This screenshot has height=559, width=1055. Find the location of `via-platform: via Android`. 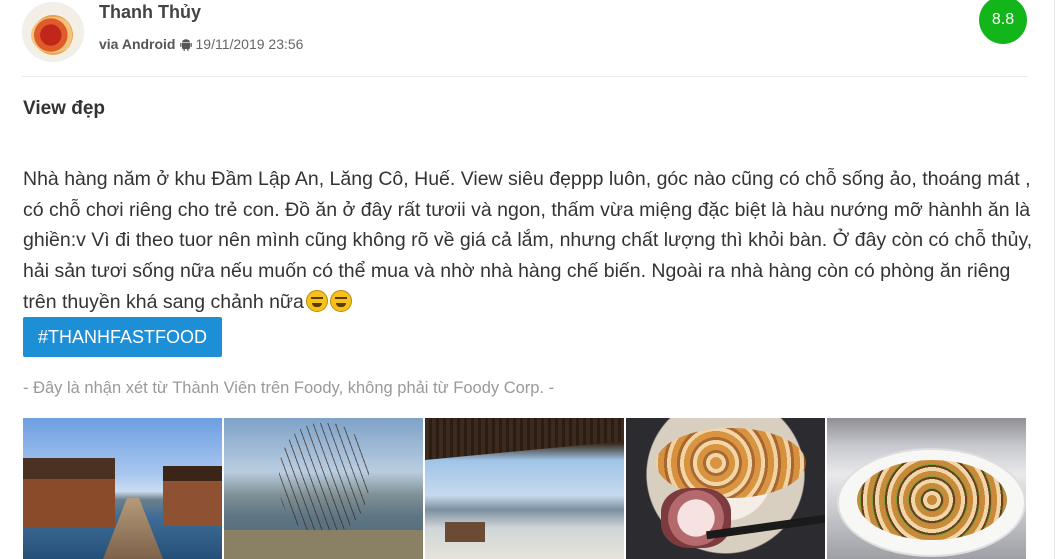

via-platform: via Android is located at coordinates (137, 44).